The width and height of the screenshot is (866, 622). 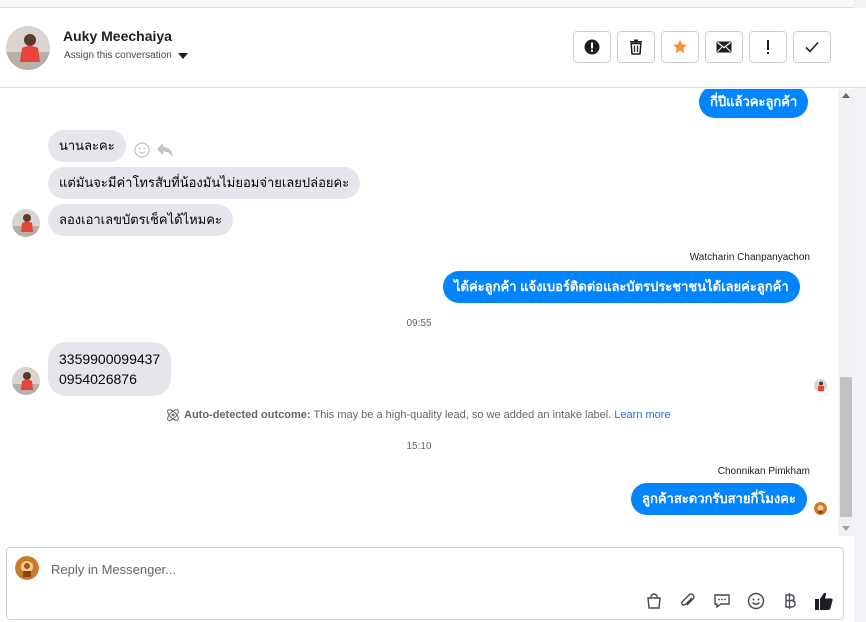 What do you see at coordinates (28, 48) in the screenshot?
I see `contact-avatar` at bounding box center [28, 48].